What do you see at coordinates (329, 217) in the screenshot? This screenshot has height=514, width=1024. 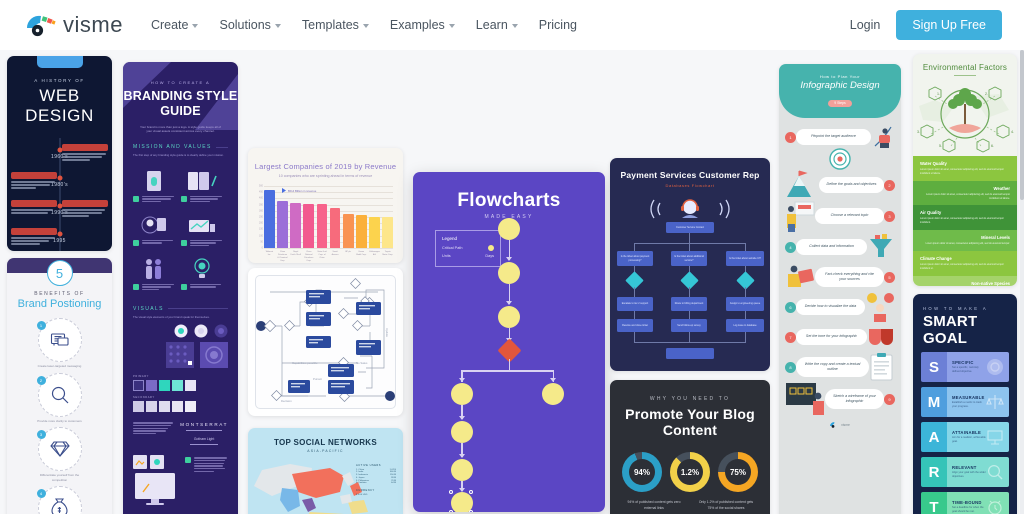 I see `chart-bars` at bounding box center [329, 217].